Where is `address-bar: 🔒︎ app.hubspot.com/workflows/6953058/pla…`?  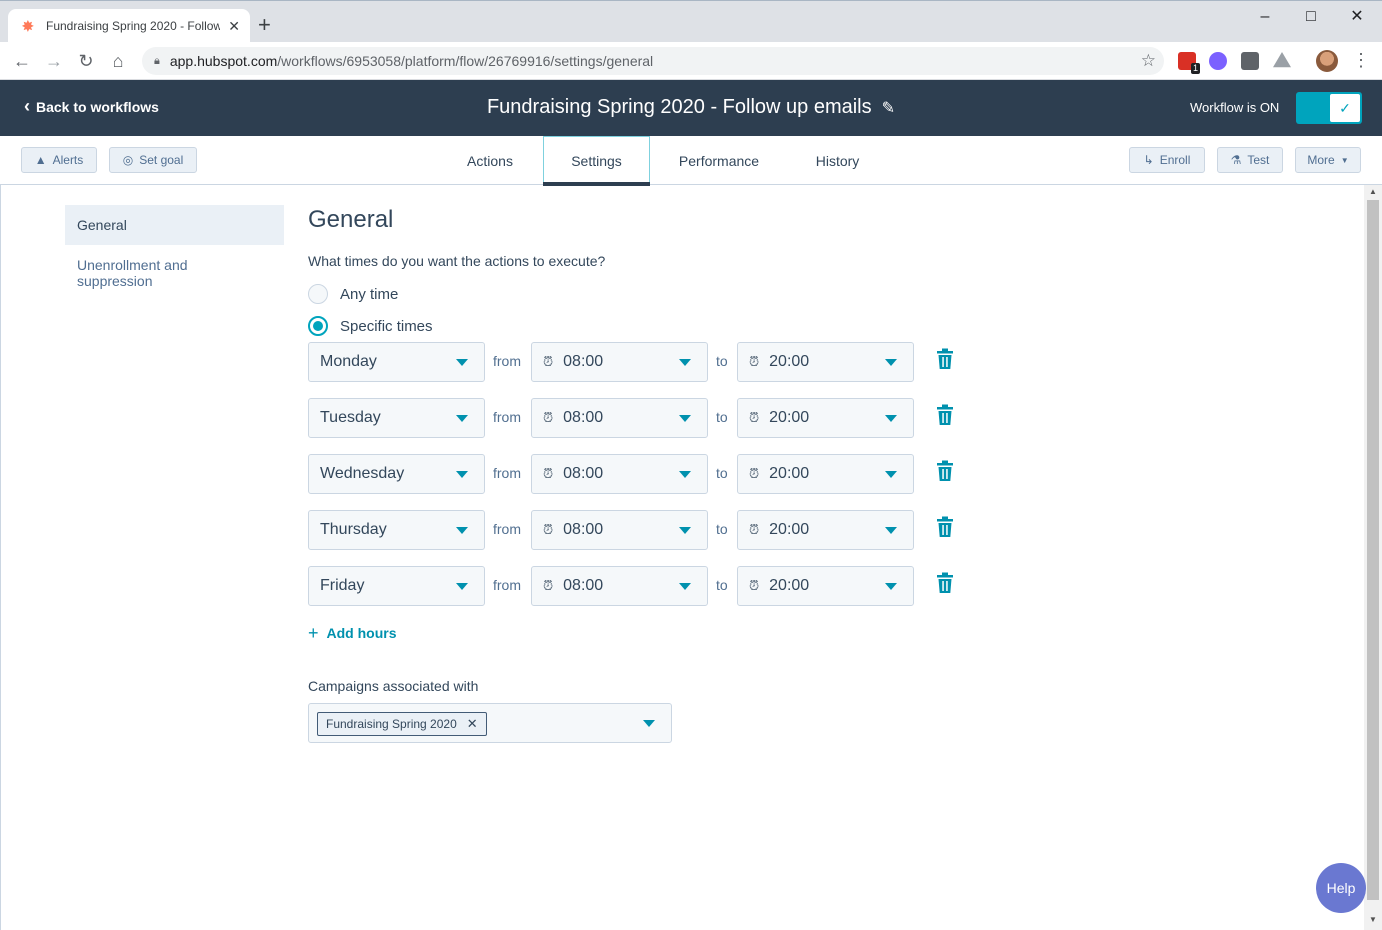 address-bar: 🔒︎ app.hubspot.com/workflows/6953058/pla… is located at coordinates (653, 61).